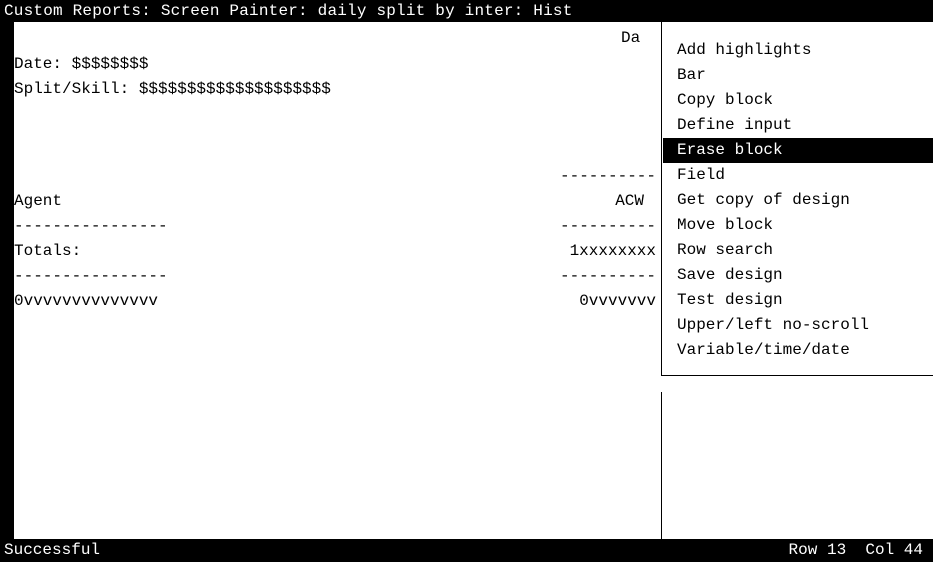 Image resolution: width=933 pixels, height=562 pixels. Describe the element at coordinates (629, 201) in the screenshot. I see `acw-column-label: ACW` at that location.